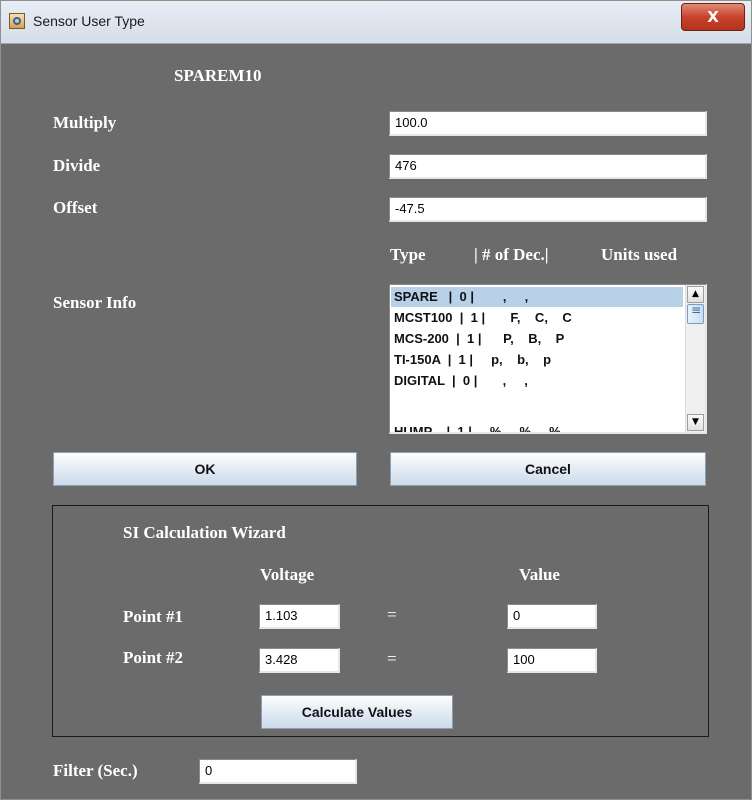 The width and height of the screenshot is (752, 800). What do you see at coordinates (17, 21) in the screenshot?
I see `java-cup-icon` at bounding box center [17, 21].